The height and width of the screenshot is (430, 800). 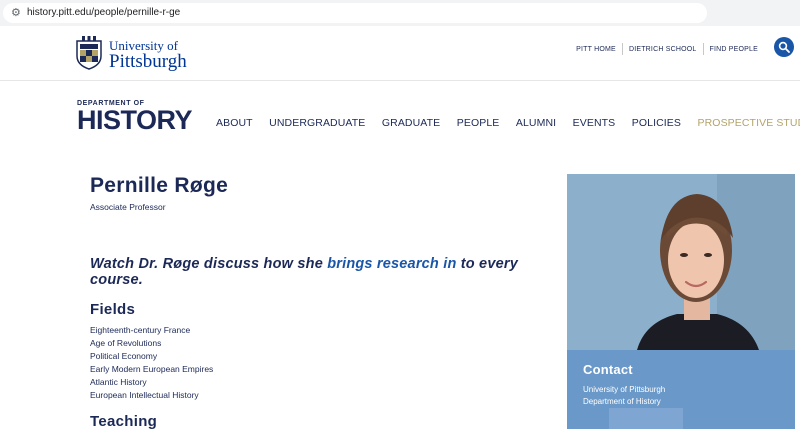 I want to click on nav-people: PEOPLE, so click(x=478, y=123).